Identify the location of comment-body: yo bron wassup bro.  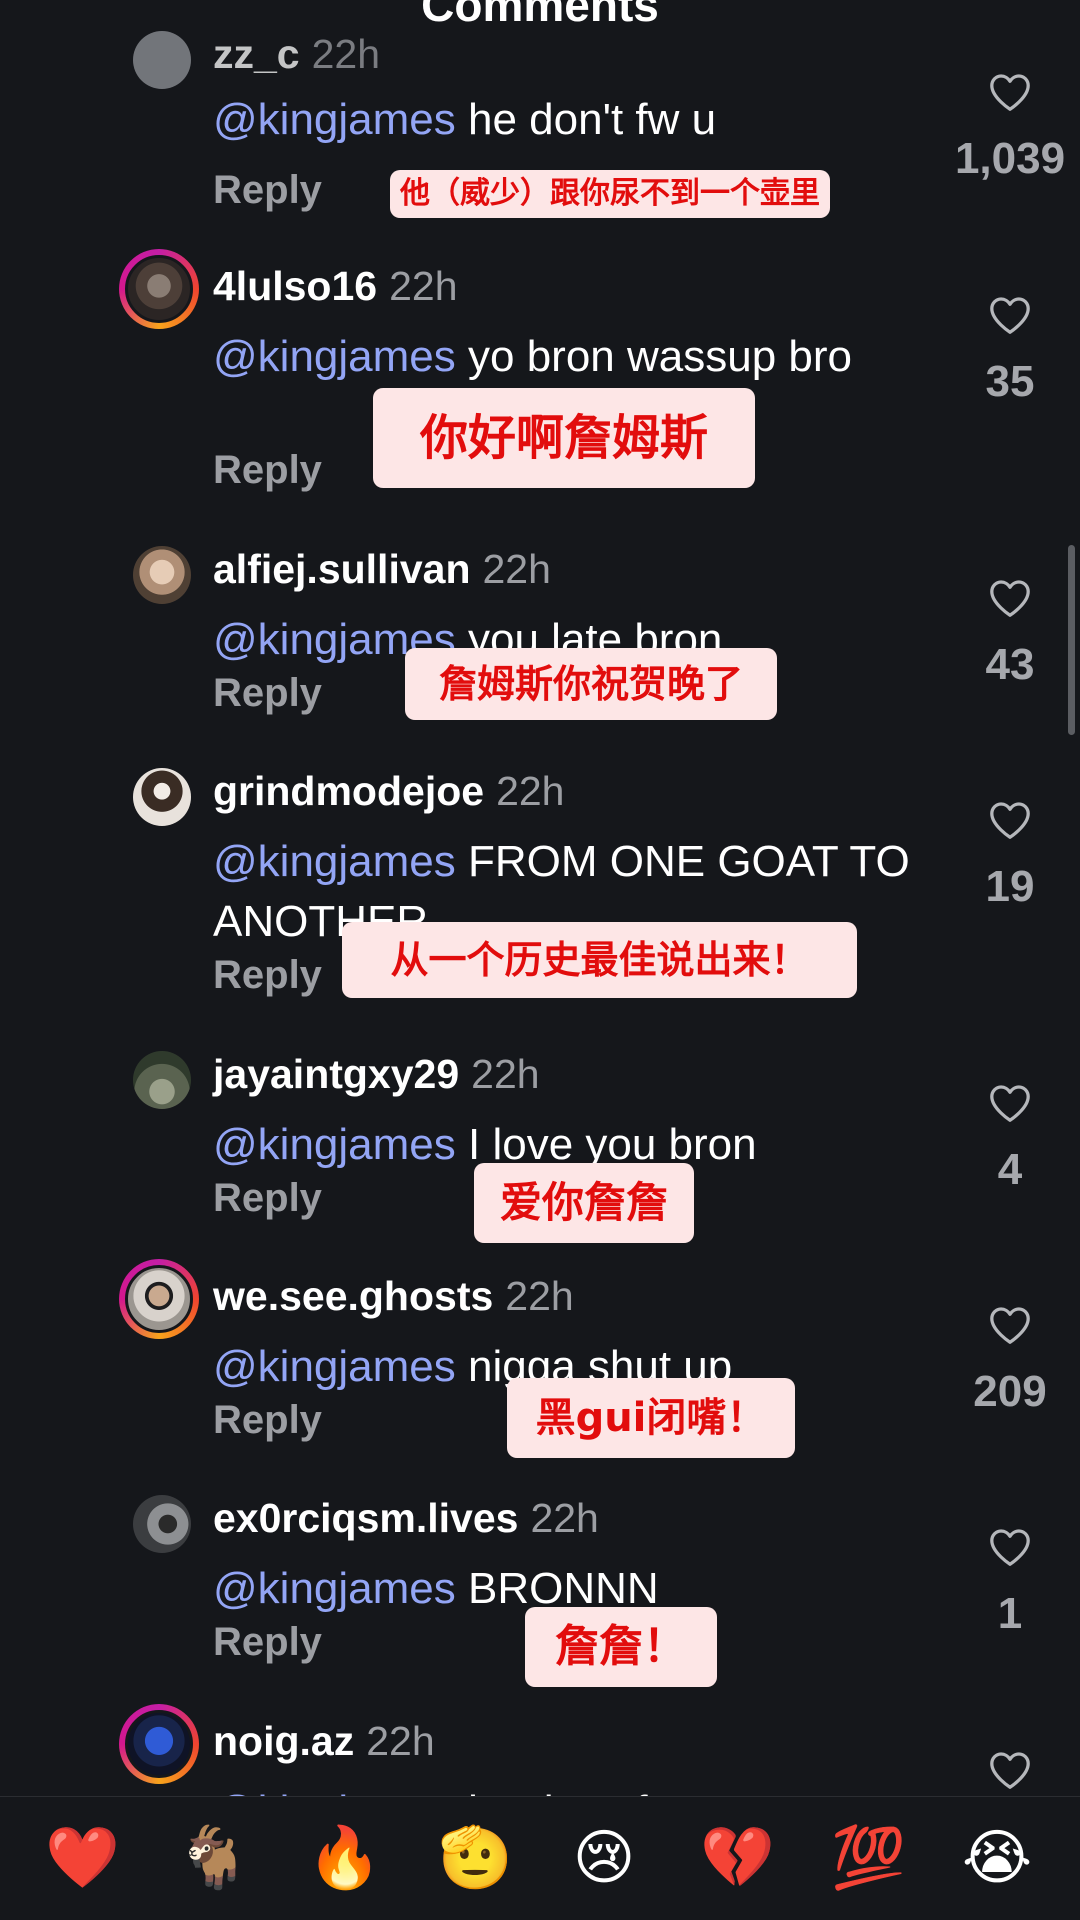
(660, 356).